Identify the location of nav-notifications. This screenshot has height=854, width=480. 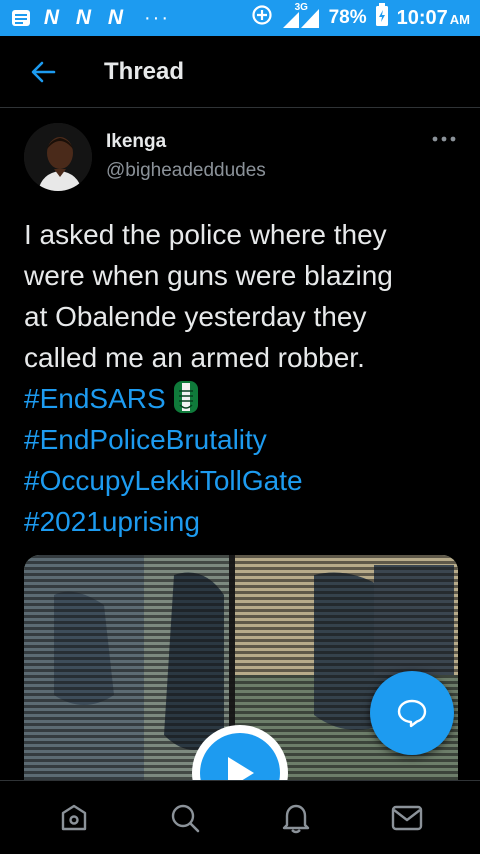
(296, 818).